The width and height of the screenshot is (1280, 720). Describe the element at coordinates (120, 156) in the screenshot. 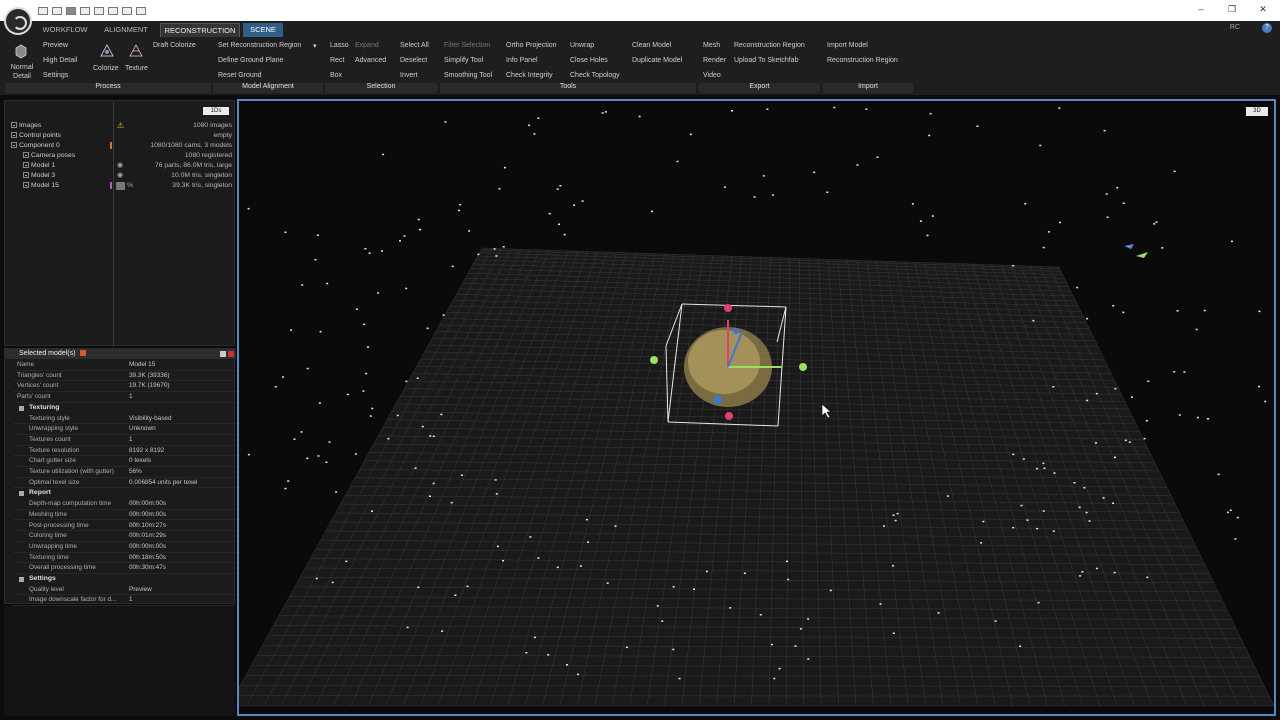

I see `tree-row-camera-poses: Camera poses 1080 registered` at that location.